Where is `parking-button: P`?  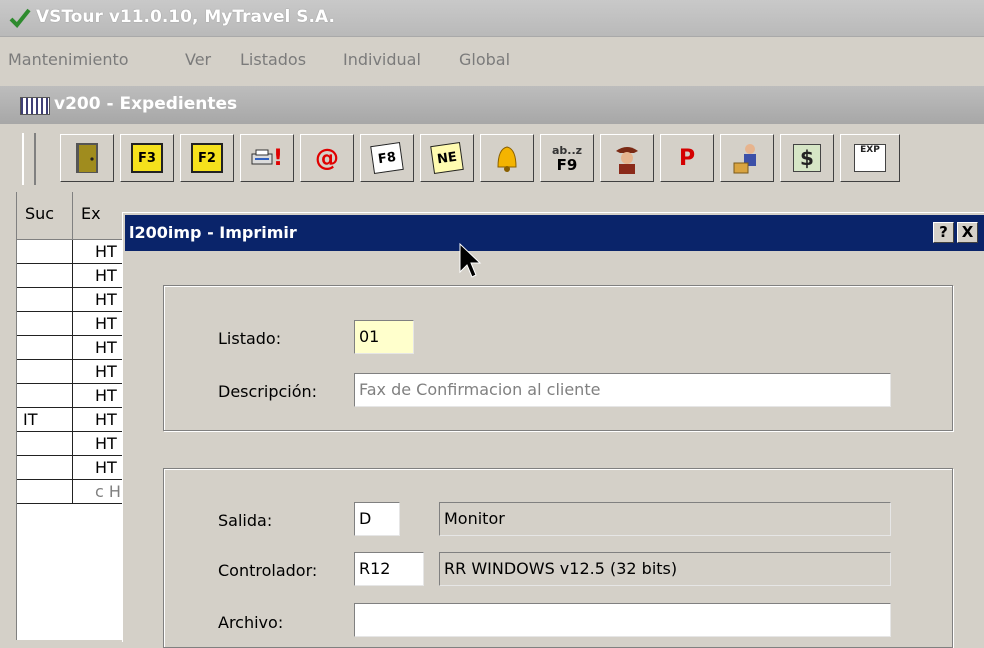
parking-button: P is located at coordinates (687, 158).